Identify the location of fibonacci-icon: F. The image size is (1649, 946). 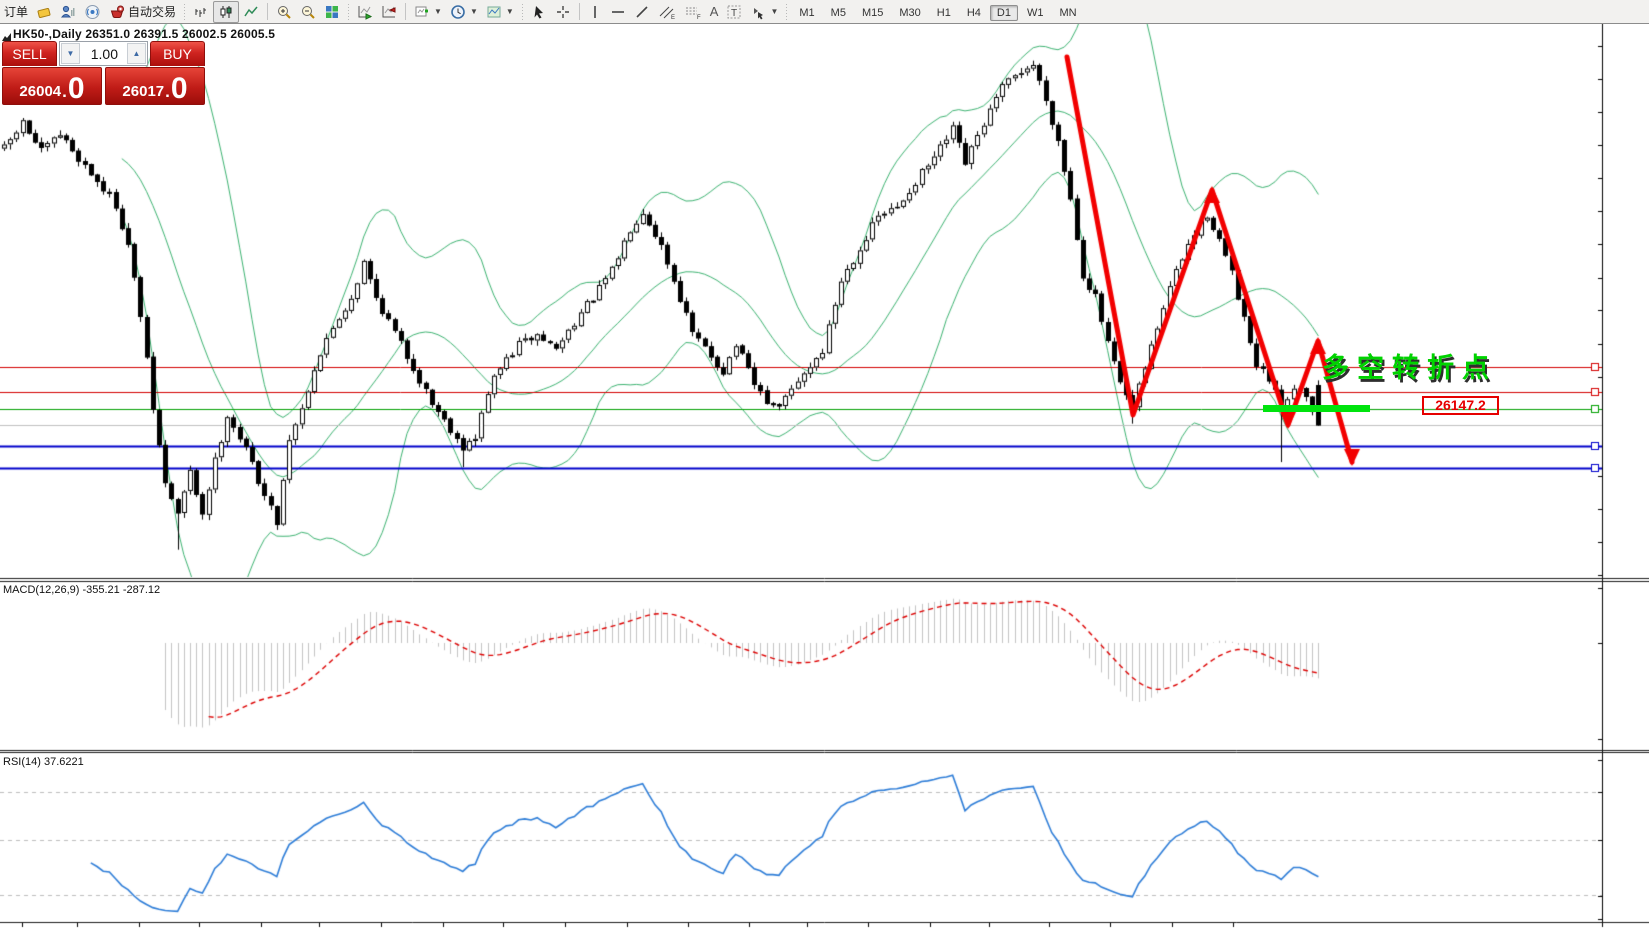
(693, 12).